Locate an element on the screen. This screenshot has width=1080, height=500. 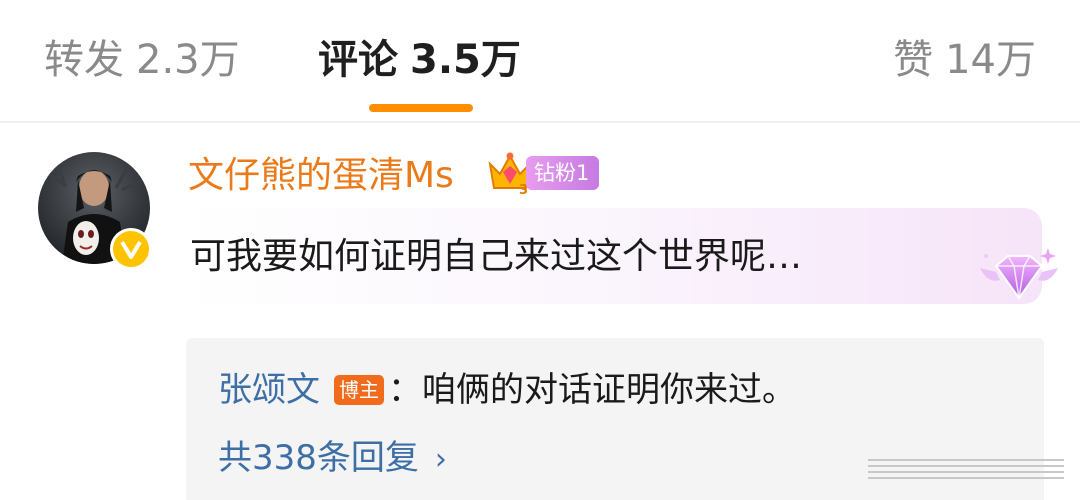
tab-comments: 评论 3.5万 is located at coordinates (419, 60).